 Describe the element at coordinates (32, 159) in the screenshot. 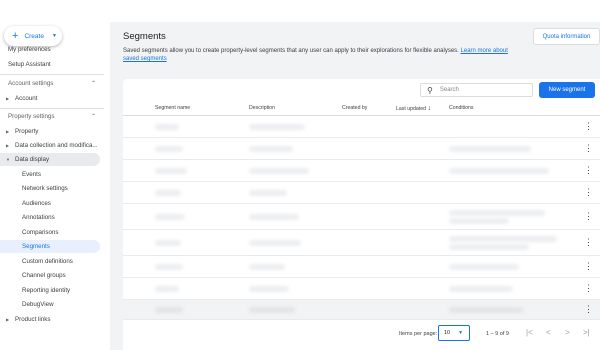

I see `sidebar-item-data-display: Data display` at that location.